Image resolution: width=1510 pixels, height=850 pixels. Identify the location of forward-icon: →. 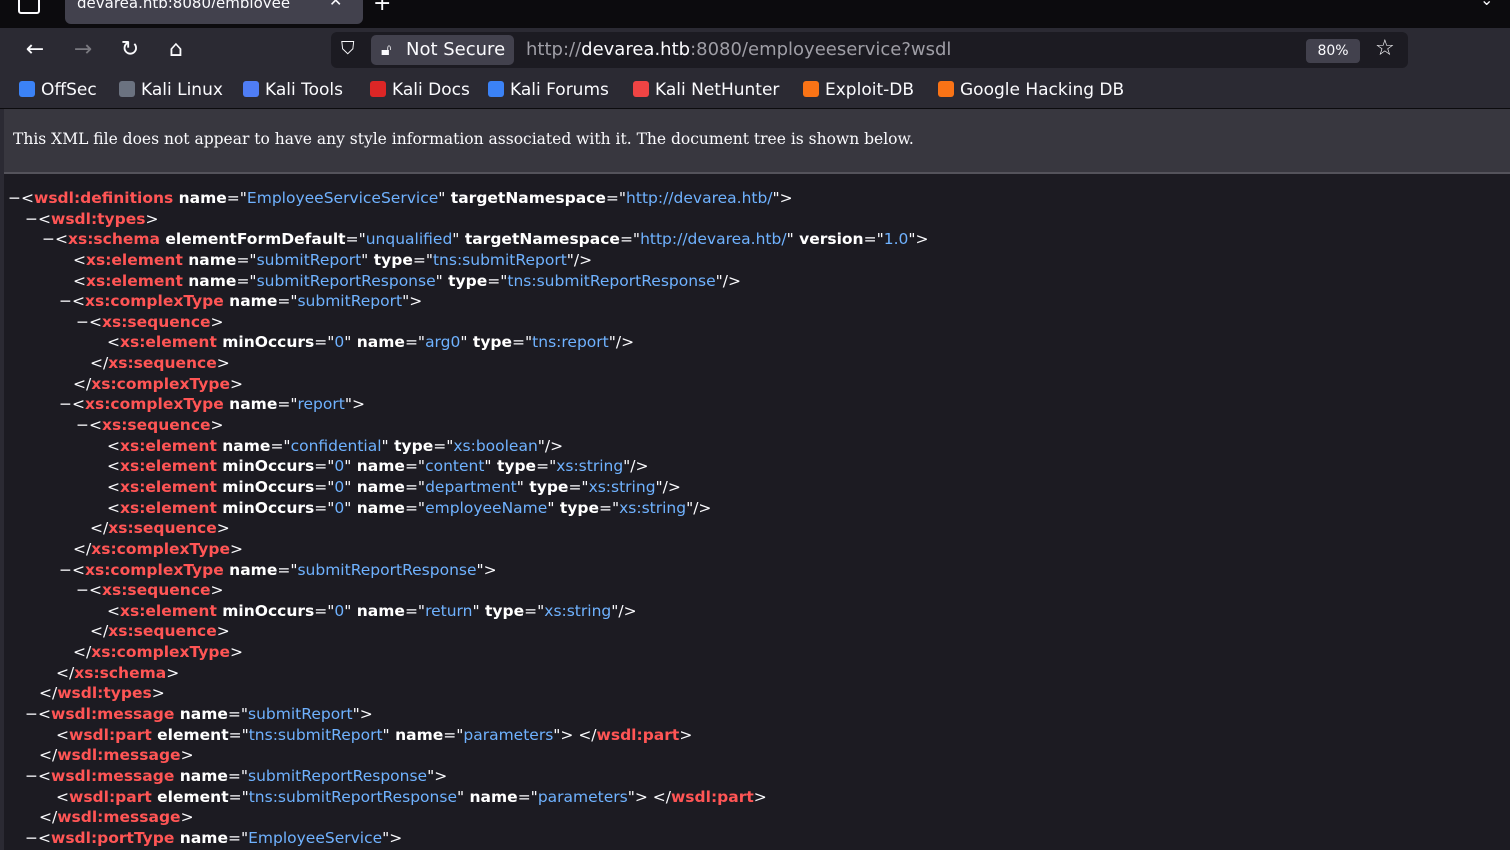
(83, 50).